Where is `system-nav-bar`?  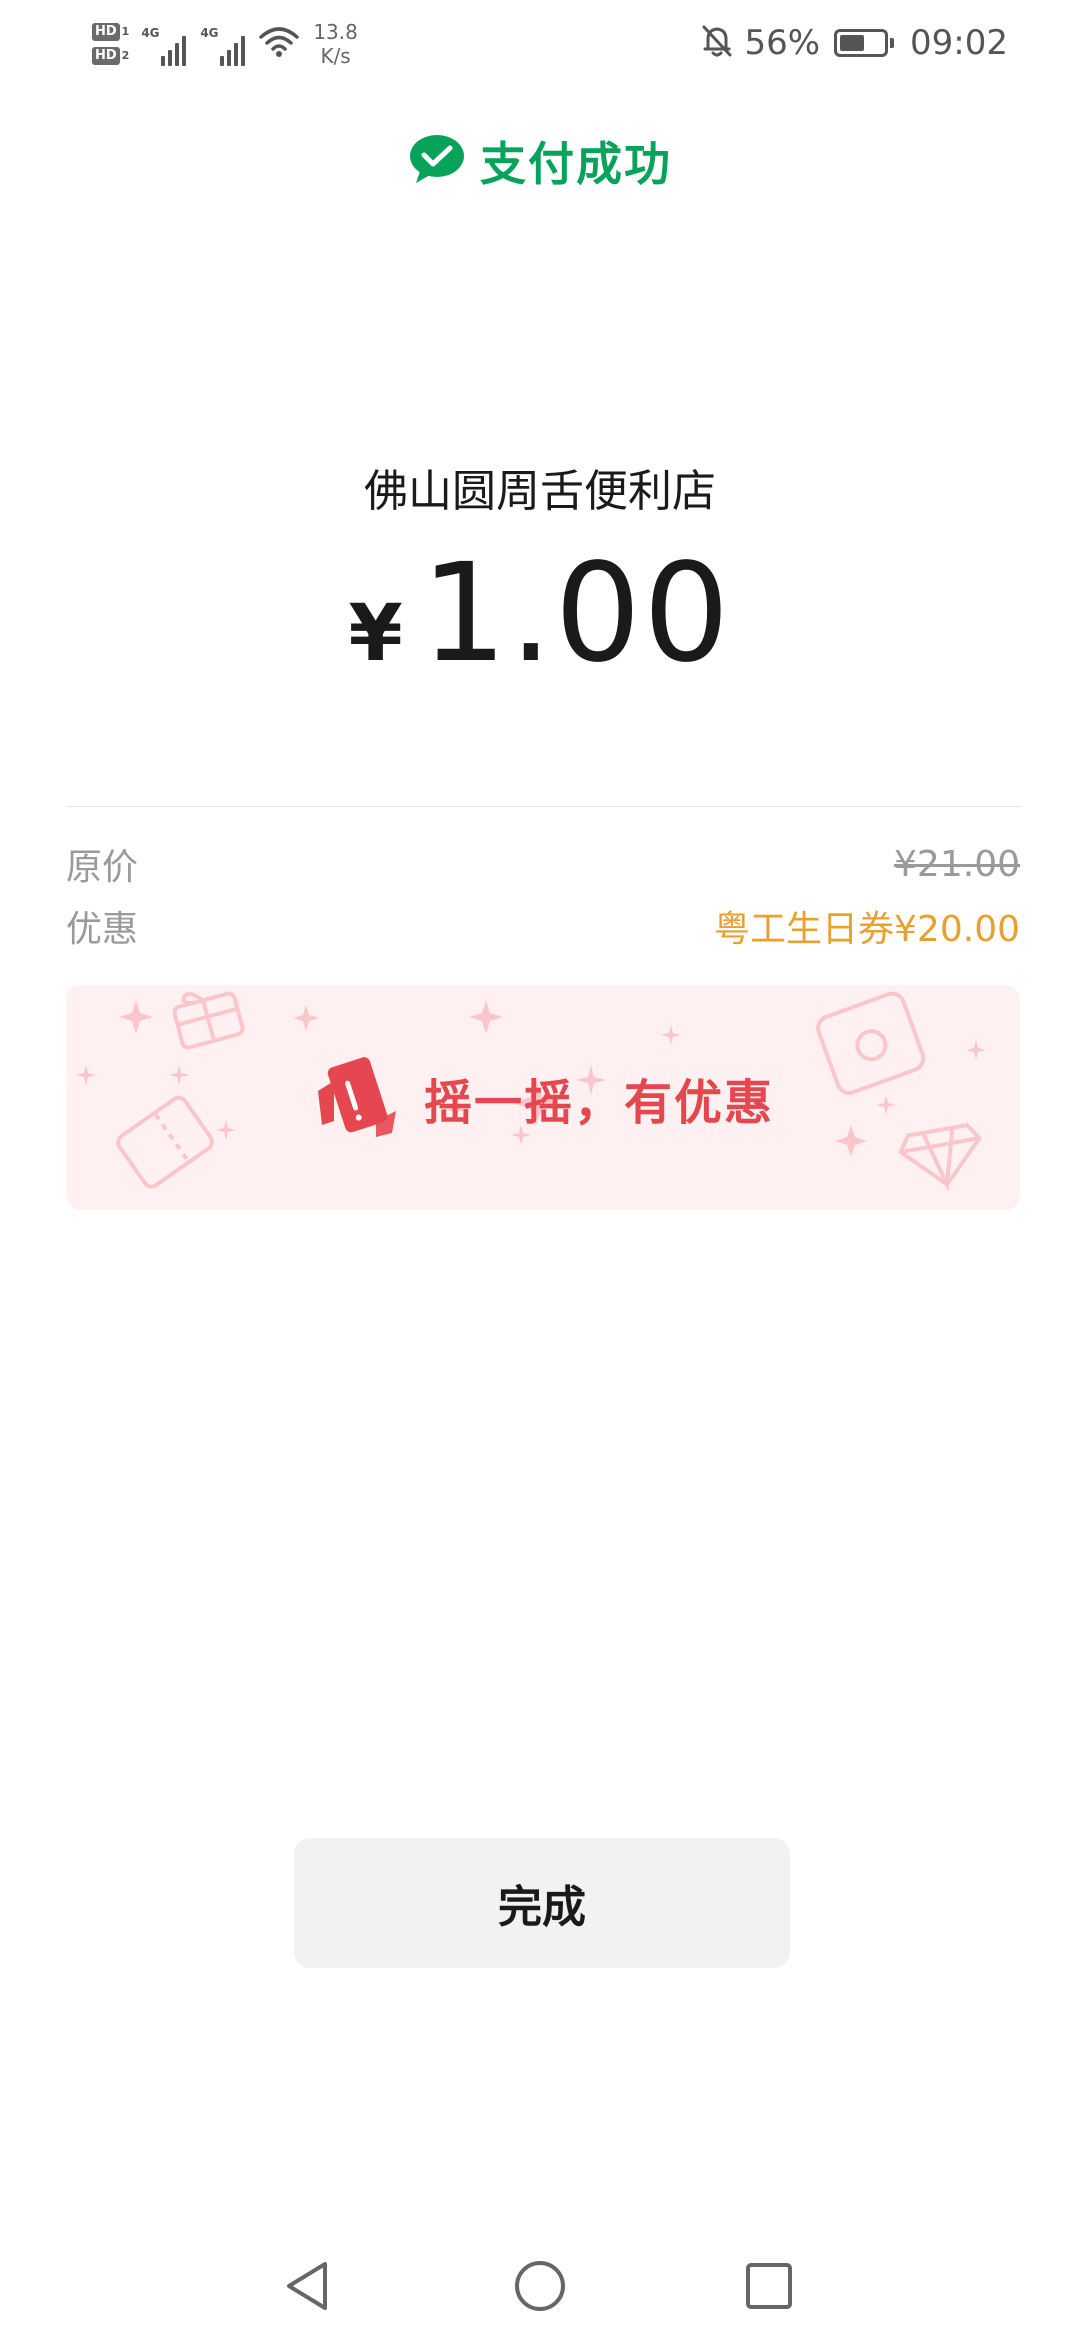
system-nav-bar is located at coordinates (540, 2285).